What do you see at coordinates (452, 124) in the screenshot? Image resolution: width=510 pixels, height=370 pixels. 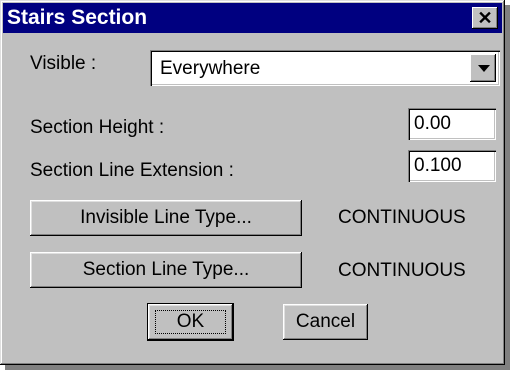 I see `section-height-field: 0.00` at bounding box center [452, 124].